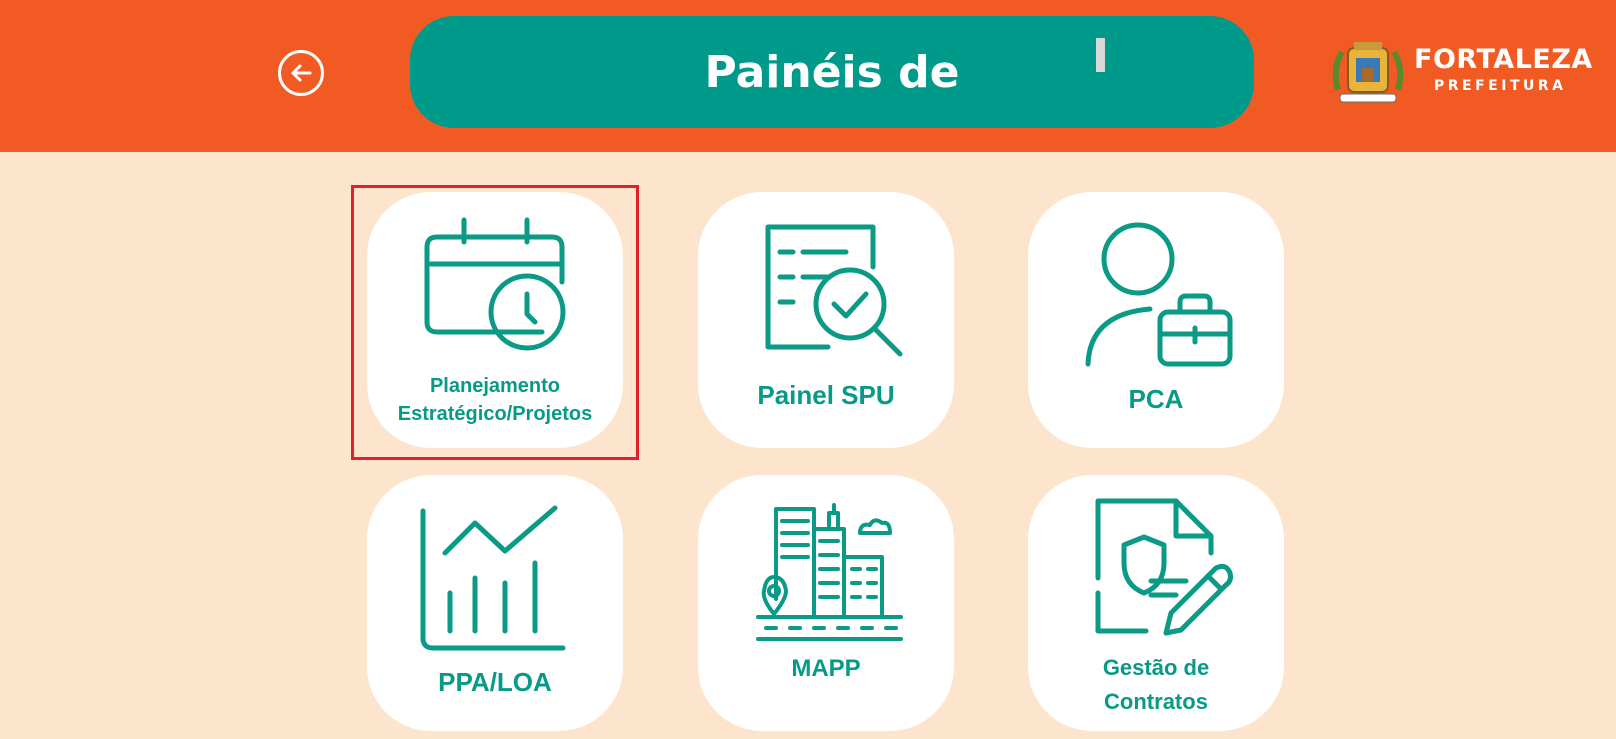 The height and width of the screenshot is (739, 1616). I want to click on tile-ppa-loa: PPA/LOA, so click(495, 603).